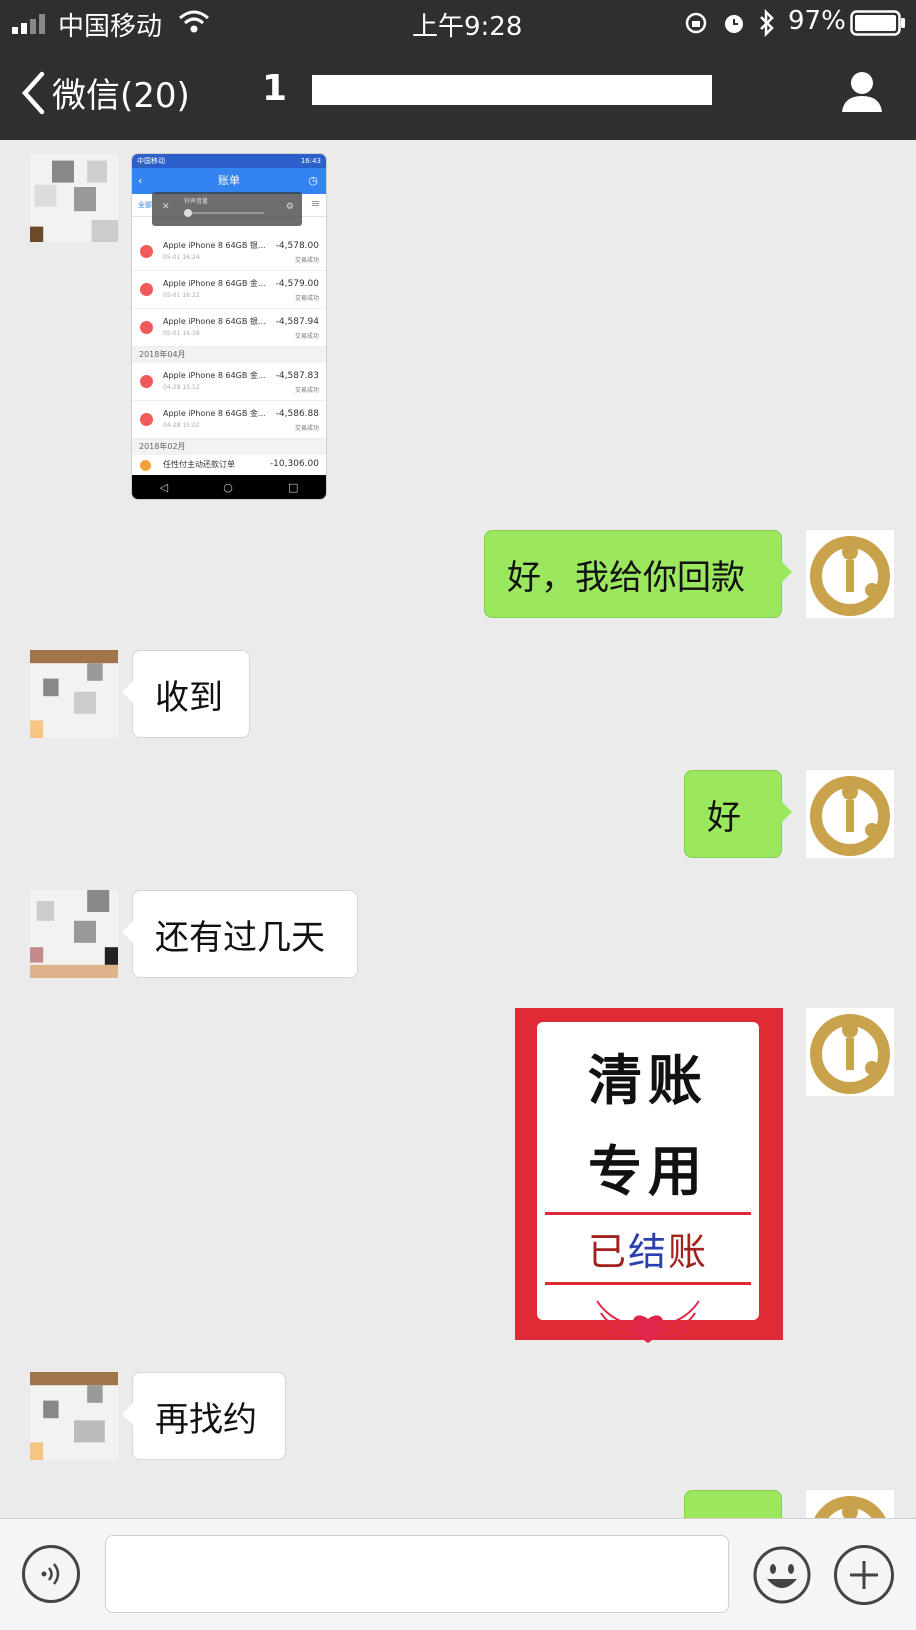  Describe the element at coordinates (648, 1171) in the screenshot. I see `sticker-line-2: 专用` at that location.